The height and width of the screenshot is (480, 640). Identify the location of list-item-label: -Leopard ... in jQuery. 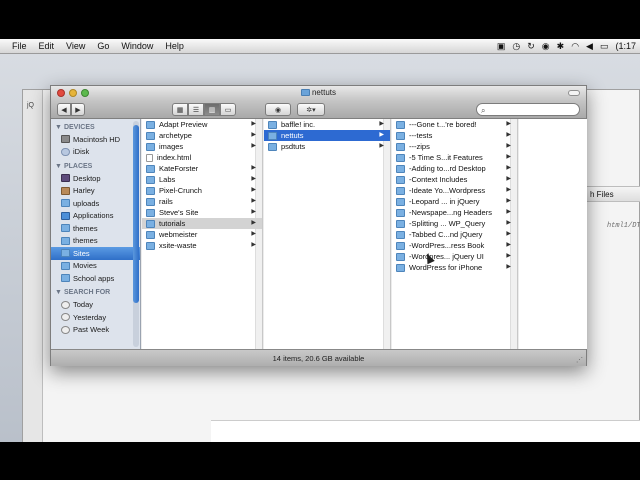
(444, 201).